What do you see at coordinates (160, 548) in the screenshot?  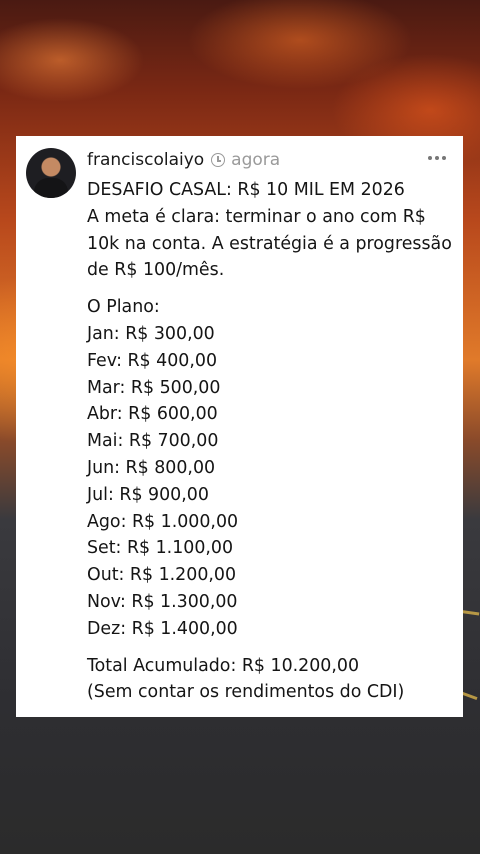 I see `plan-item: Set: R$ 1.100,00` at bounding box center [160, 548].